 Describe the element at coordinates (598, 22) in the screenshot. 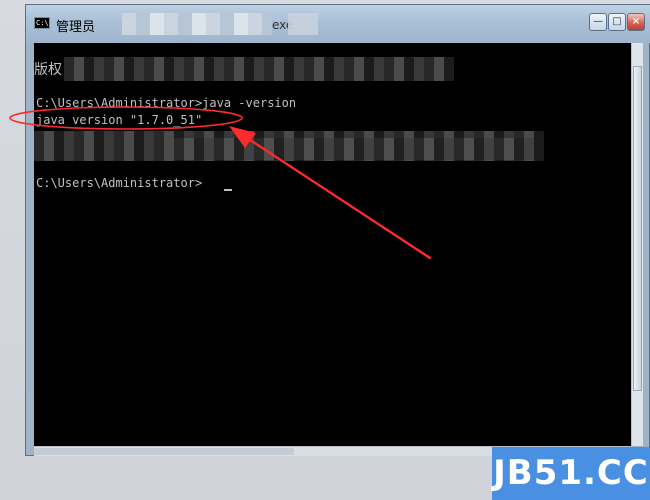

I see `minimize-button: —` at that location.